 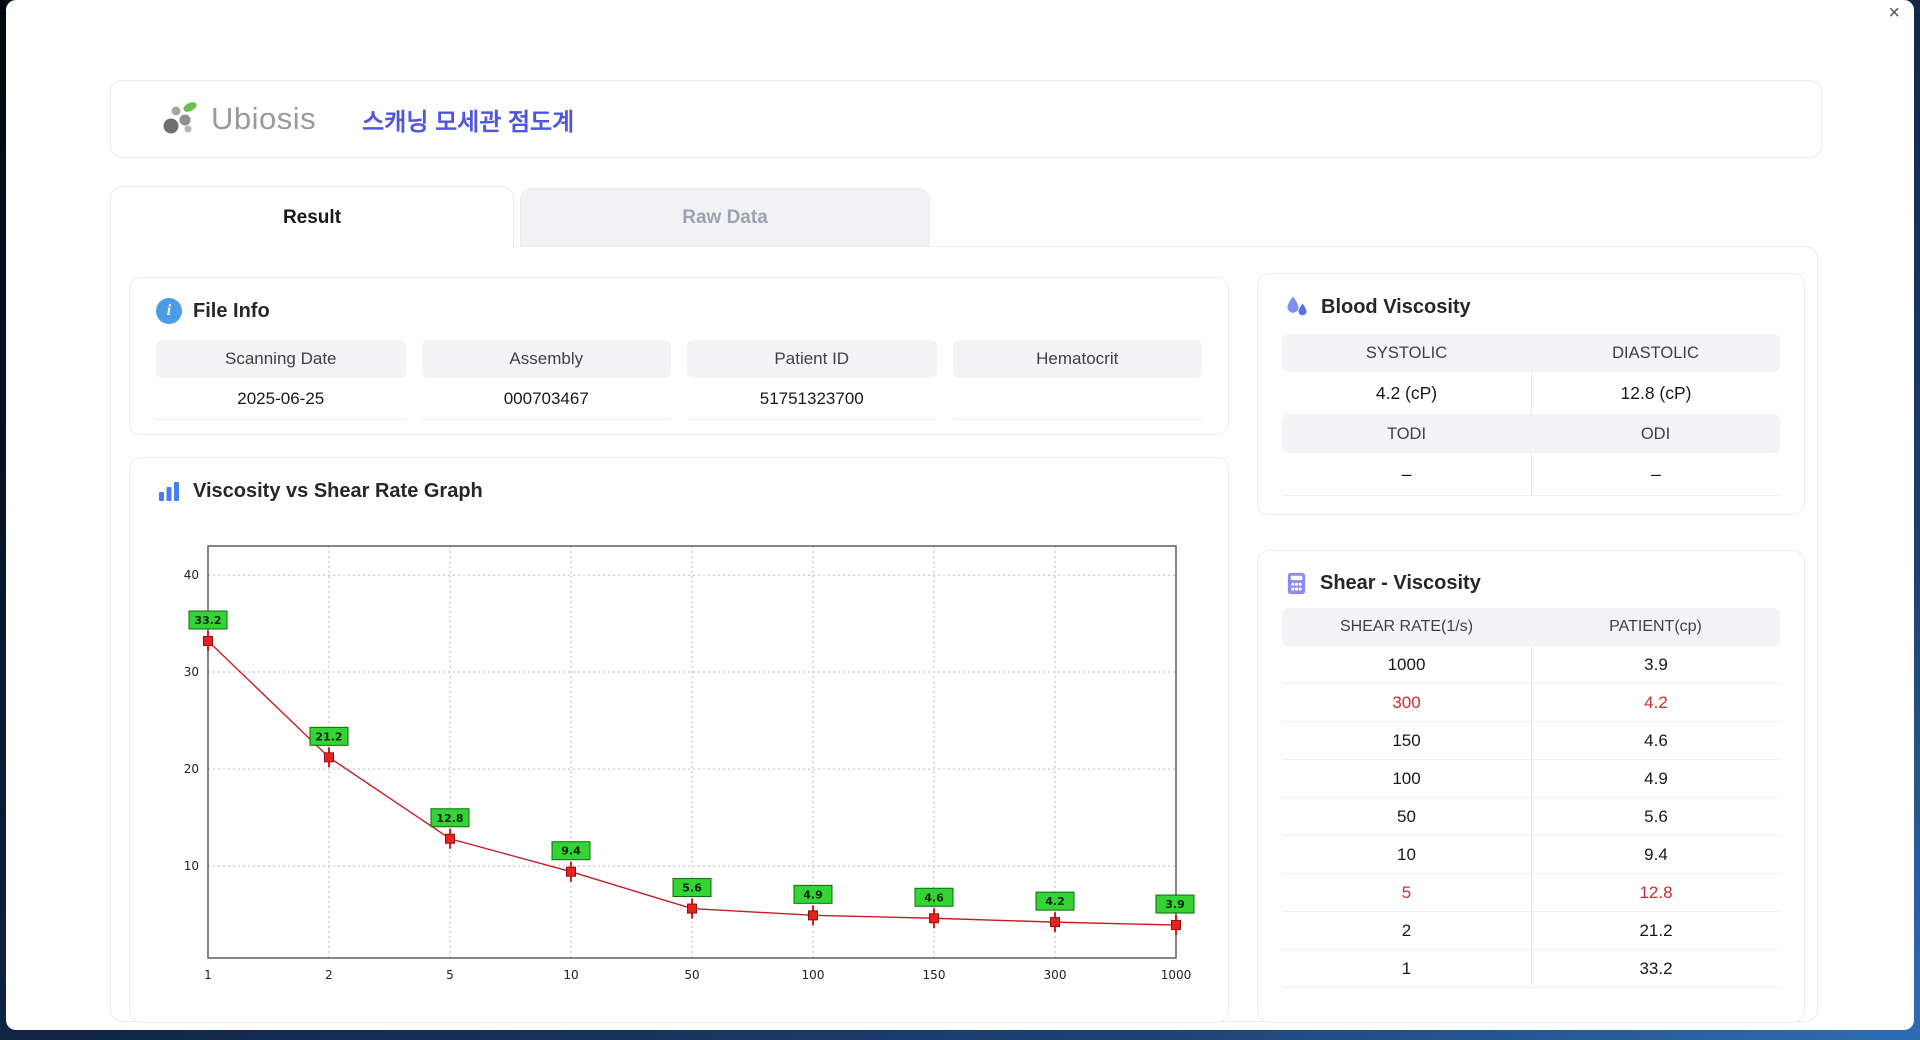 I want to click on svg-text: 30, so click(x=191, y=672).